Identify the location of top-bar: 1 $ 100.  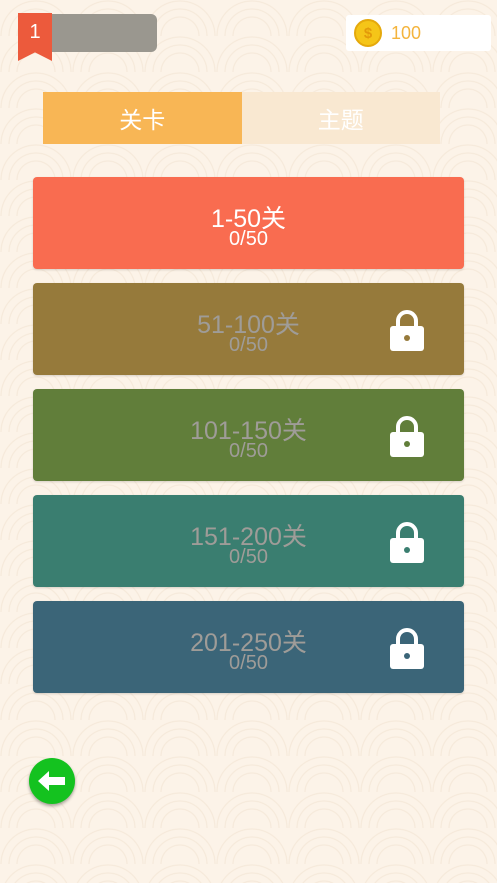
(248, 35).